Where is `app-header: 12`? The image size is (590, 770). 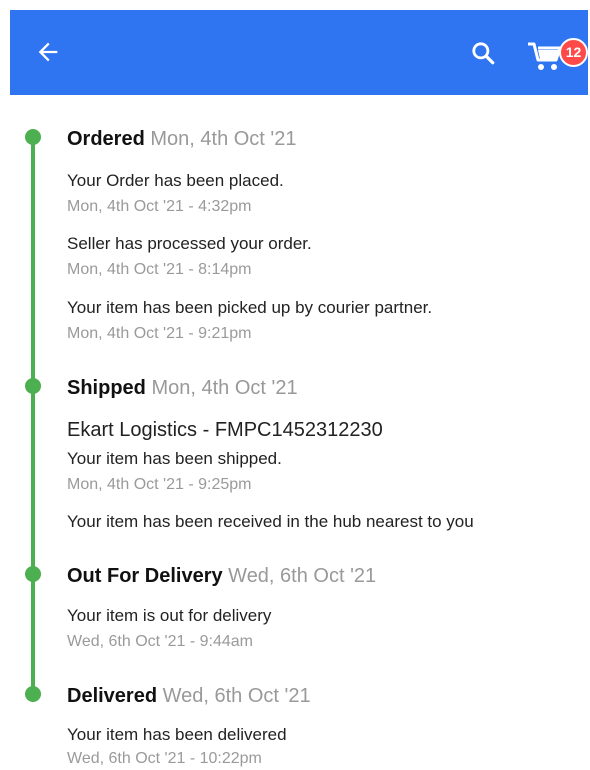 app-header: 12 is located at coordinates (299, 52).